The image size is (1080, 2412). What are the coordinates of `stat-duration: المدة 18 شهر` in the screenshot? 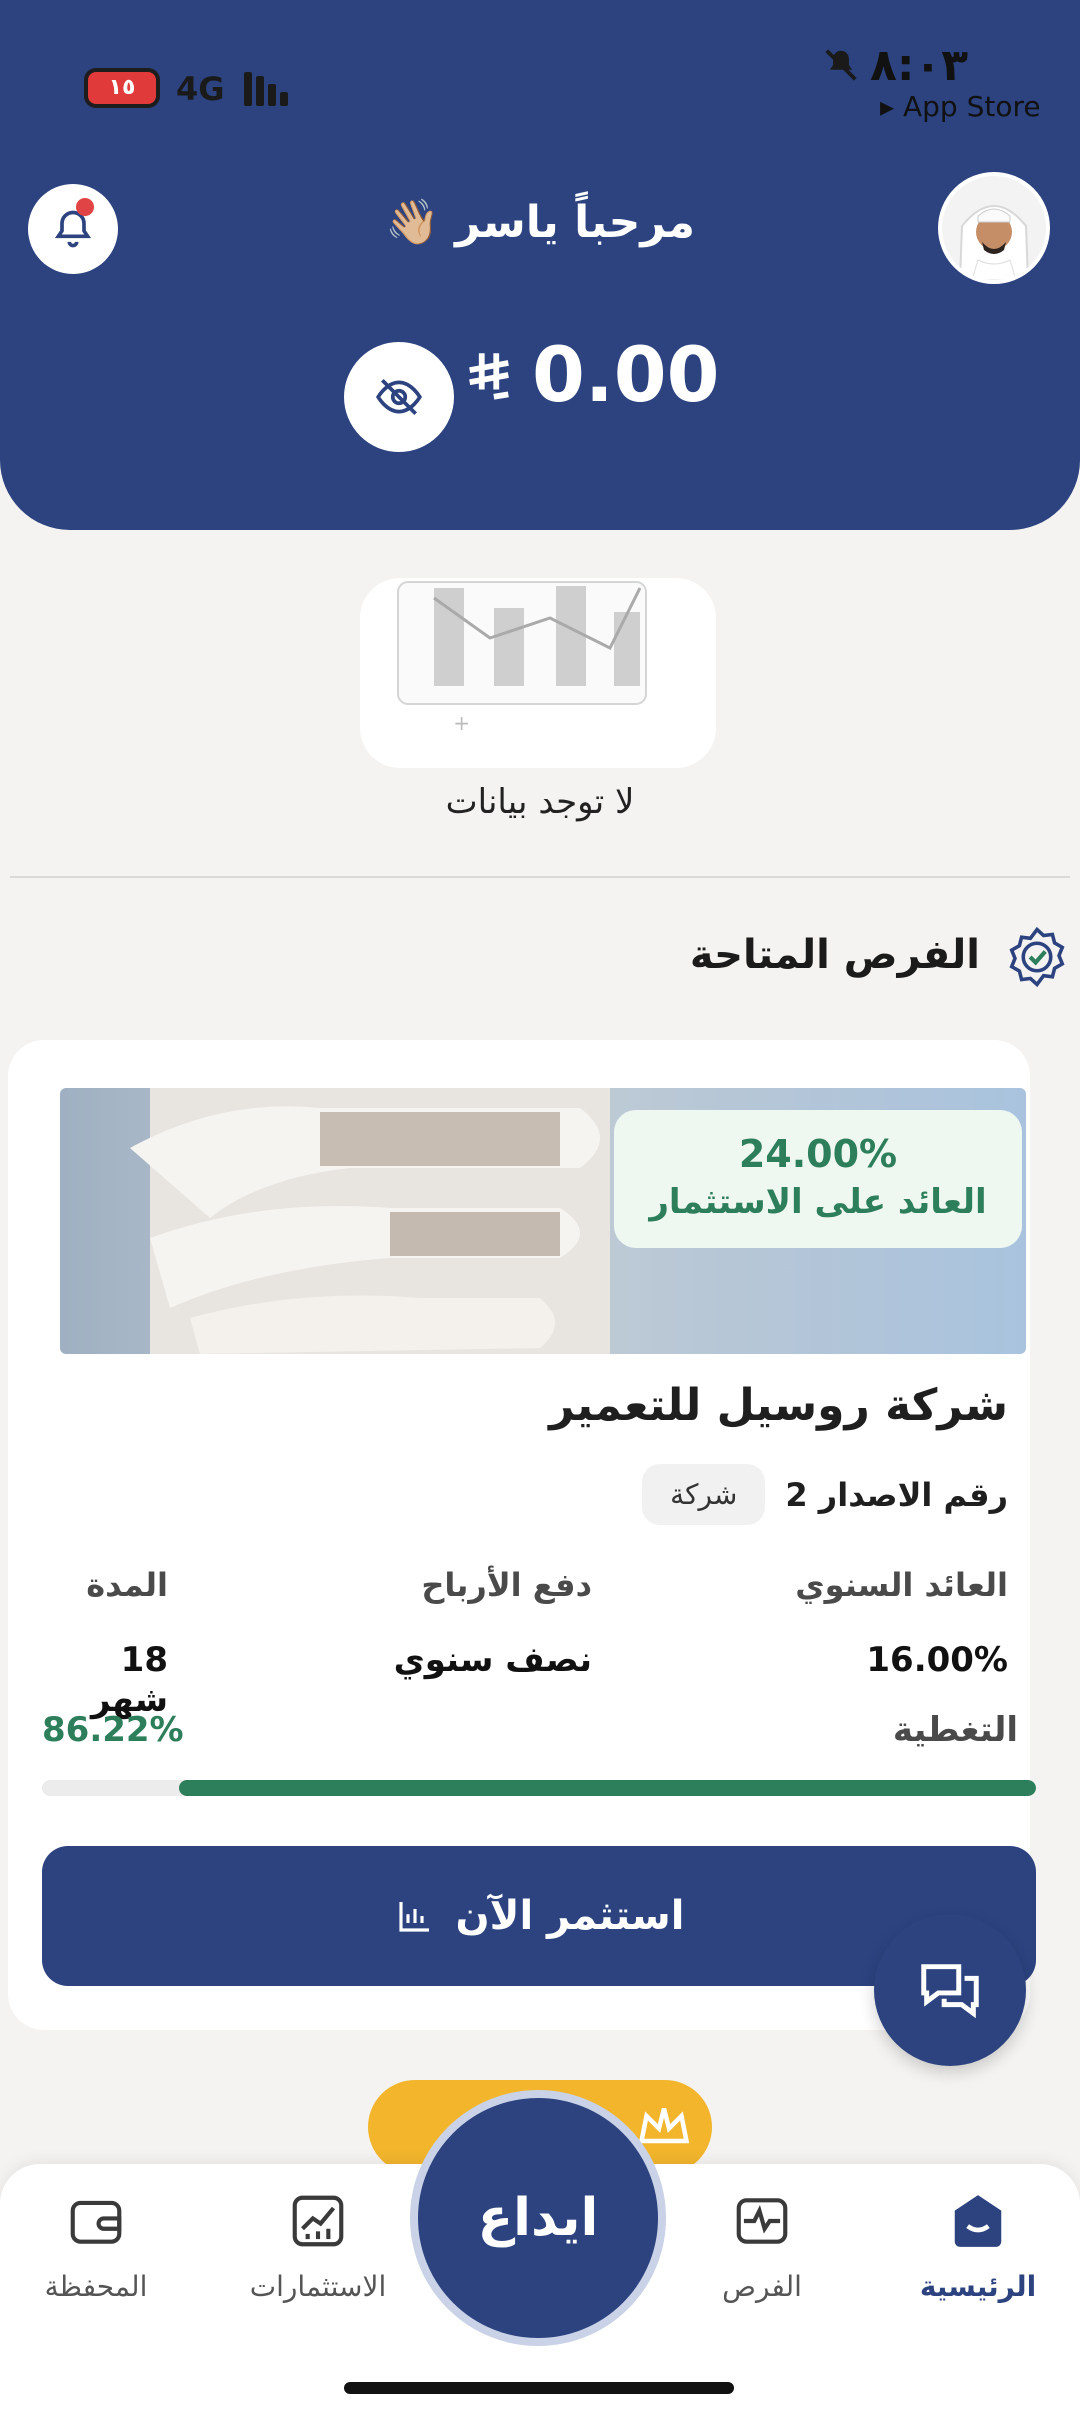 It's located at (103, 1643).